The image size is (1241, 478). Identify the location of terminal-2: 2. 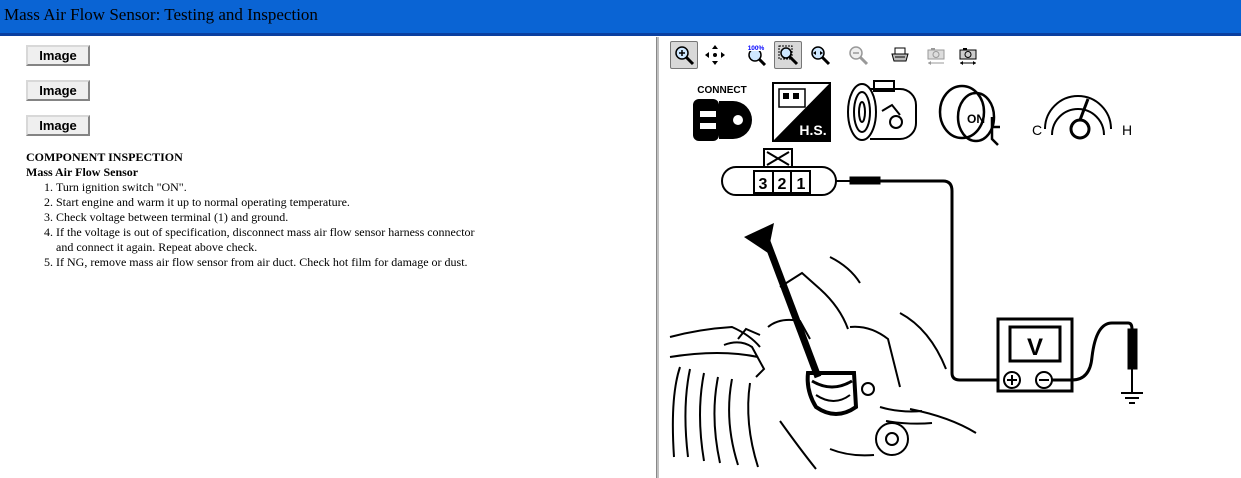
(782, 184).